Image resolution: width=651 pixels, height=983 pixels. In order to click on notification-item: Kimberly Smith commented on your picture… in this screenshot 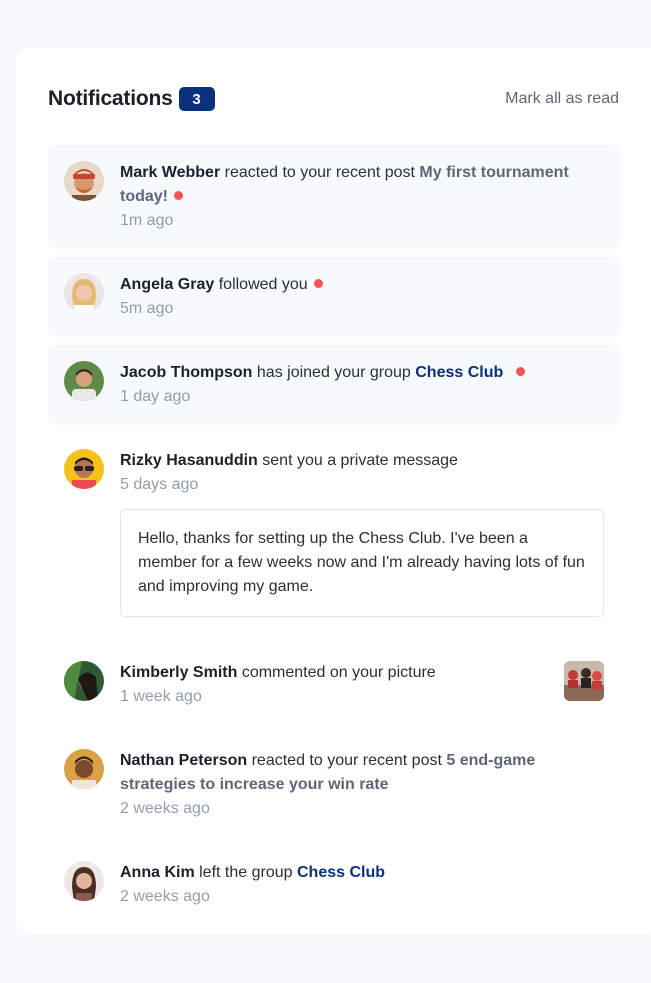, I will do `click(334, 685)`.